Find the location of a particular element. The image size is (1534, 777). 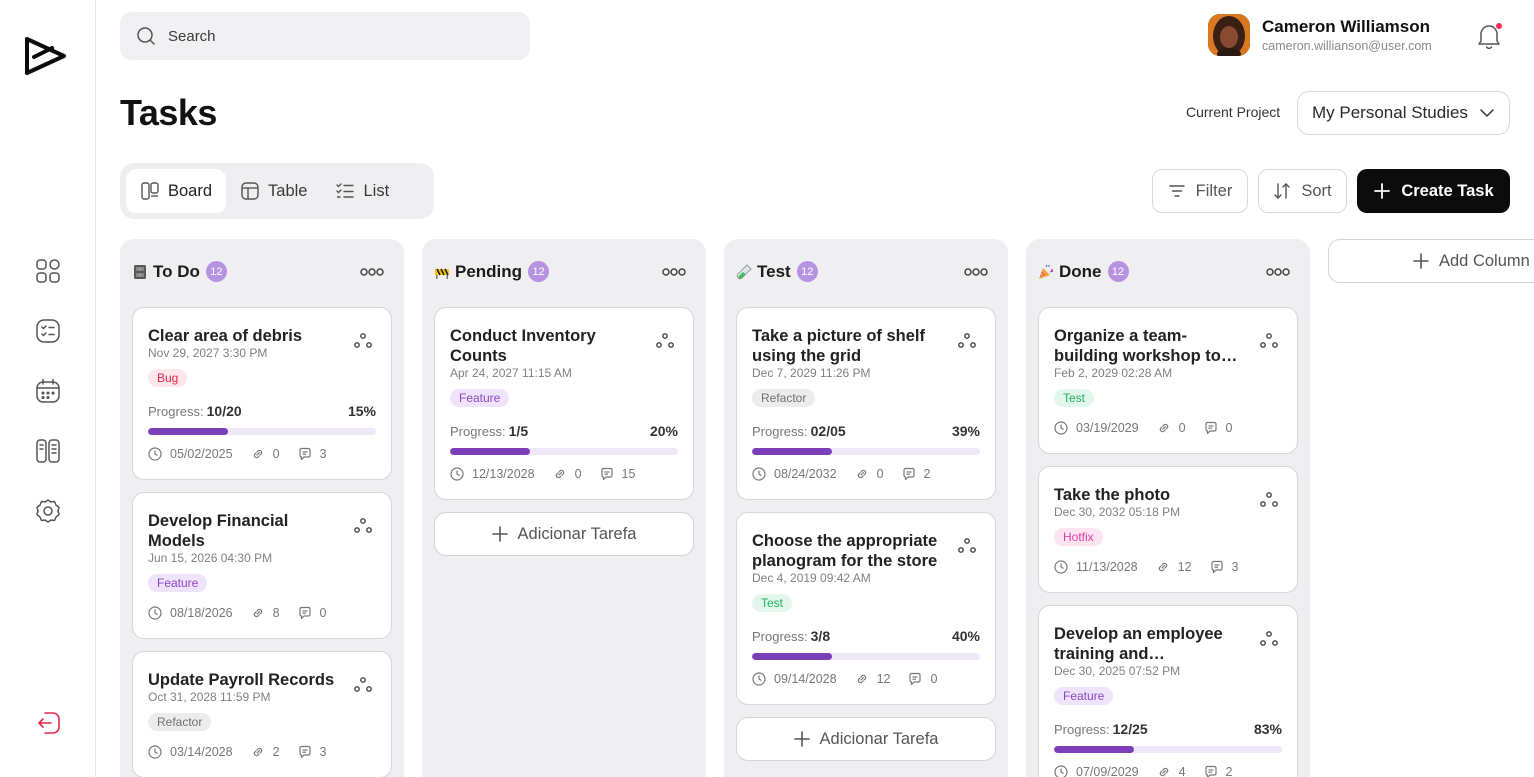

card-comments-count: 3 is located at coordinates (323, 752).